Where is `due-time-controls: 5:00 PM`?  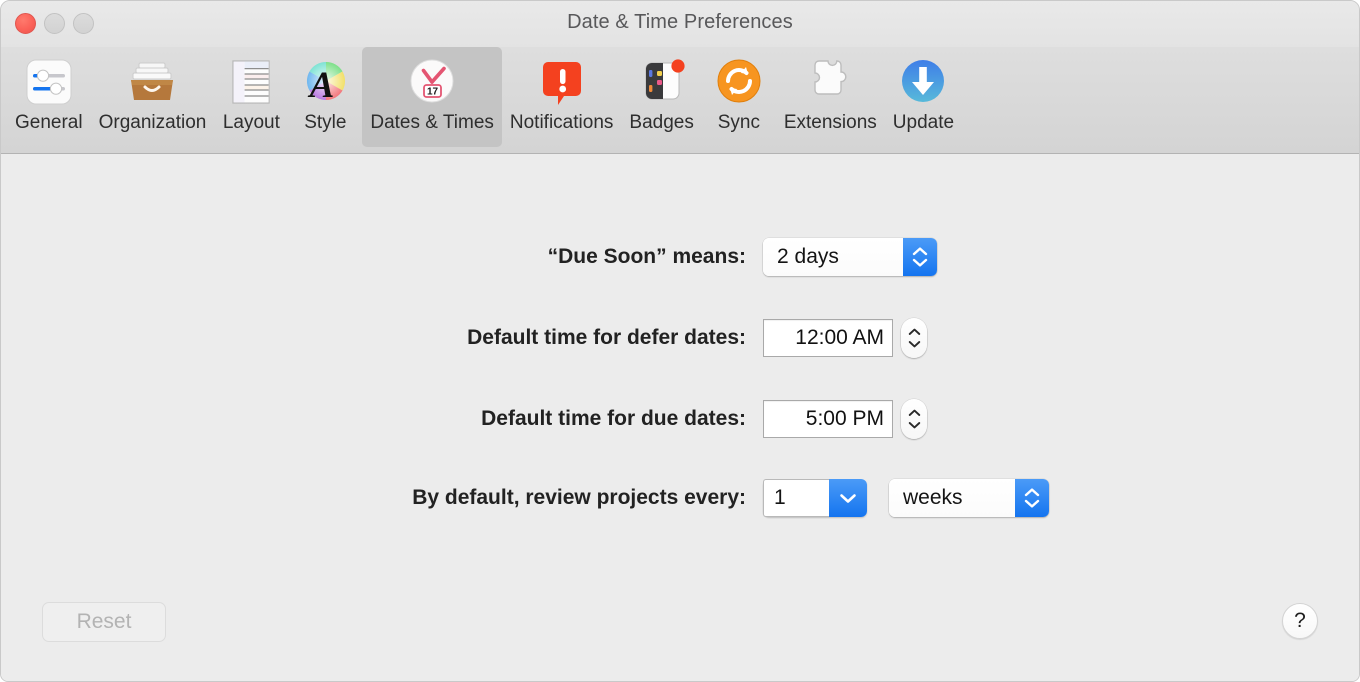
due-time-controls: 5:00 PM is located at coordinates (845, 419).